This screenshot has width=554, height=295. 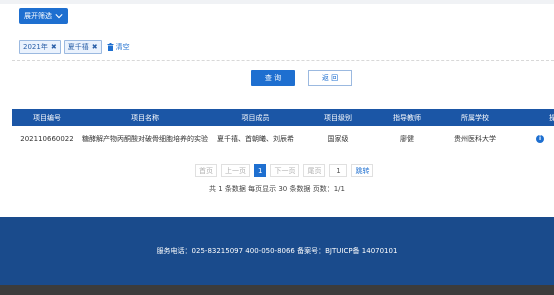 What do you see at coordinates (540, 139) in the screenshot?
I see `info-icon: i` at bounding box center [540, 139].